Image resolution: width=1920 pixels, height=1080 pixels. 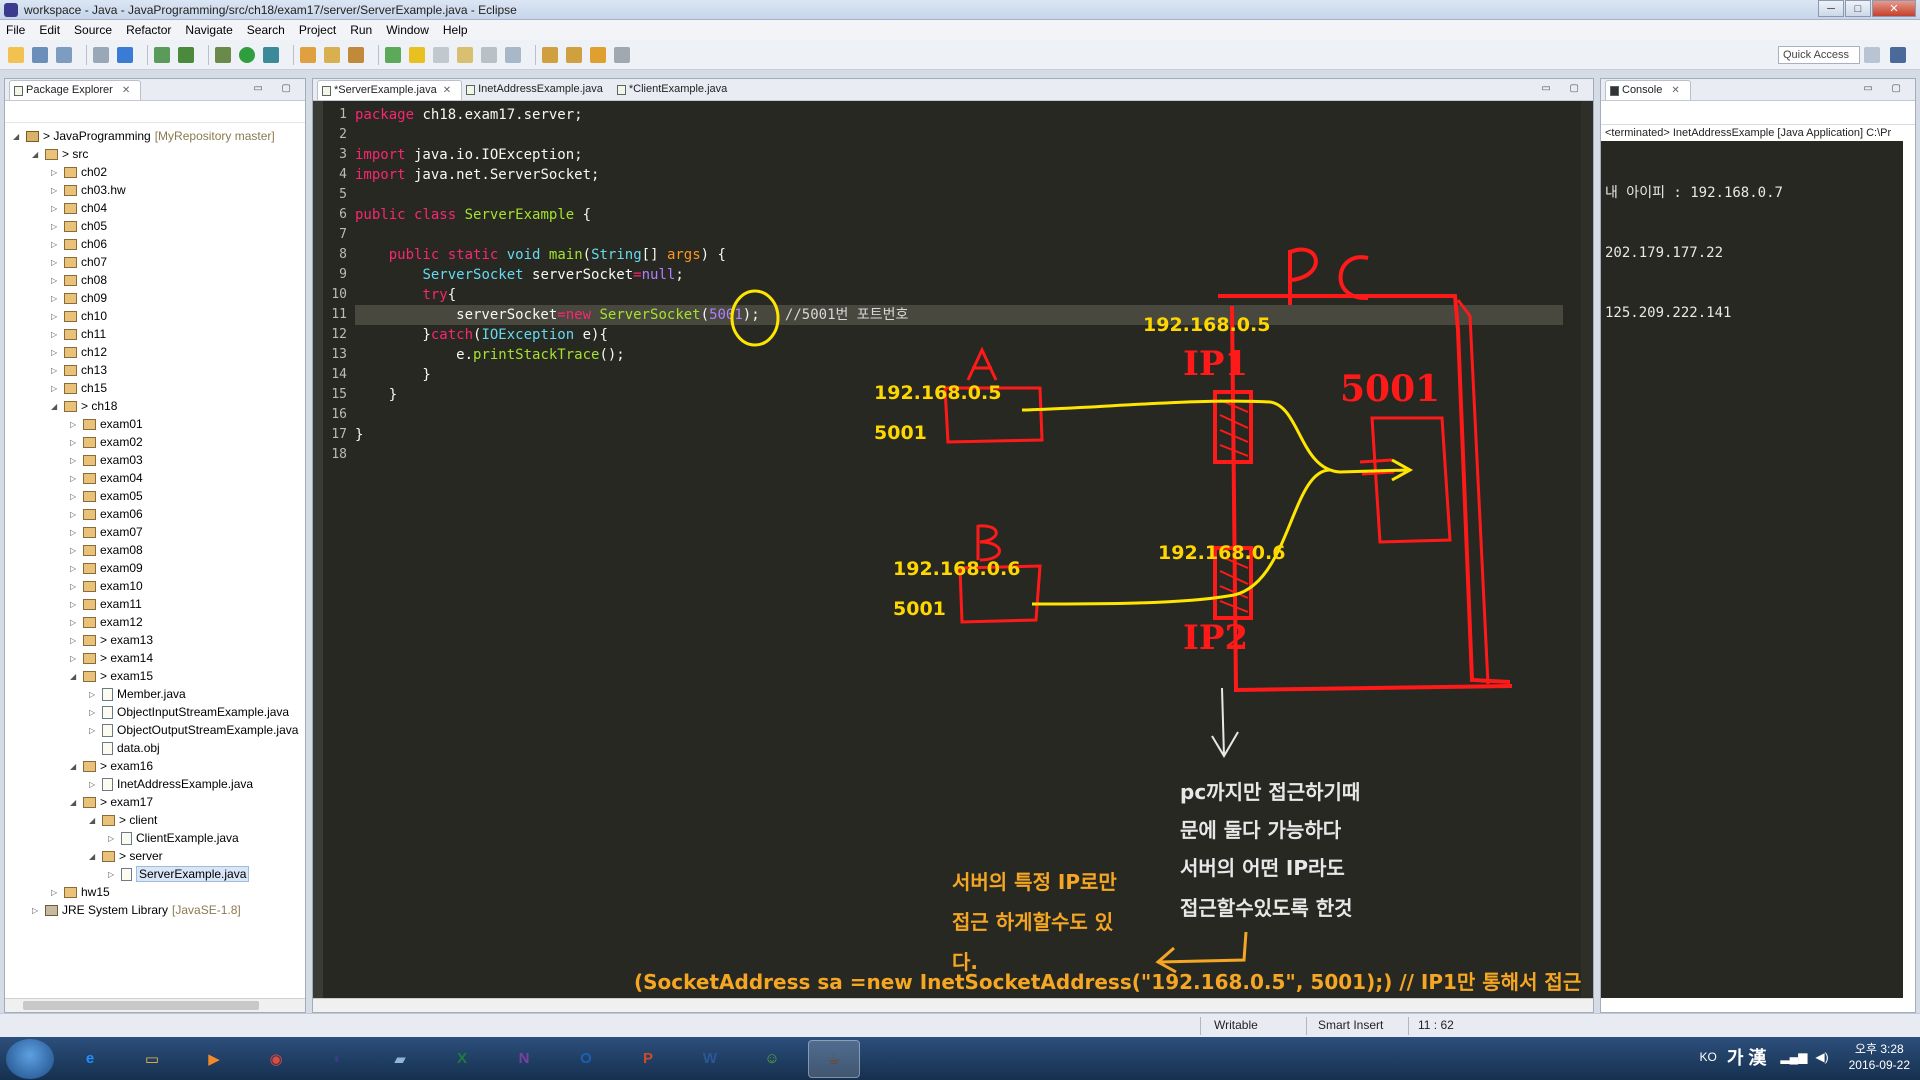 I want to click on new-icon, so click(x=16, y=54).